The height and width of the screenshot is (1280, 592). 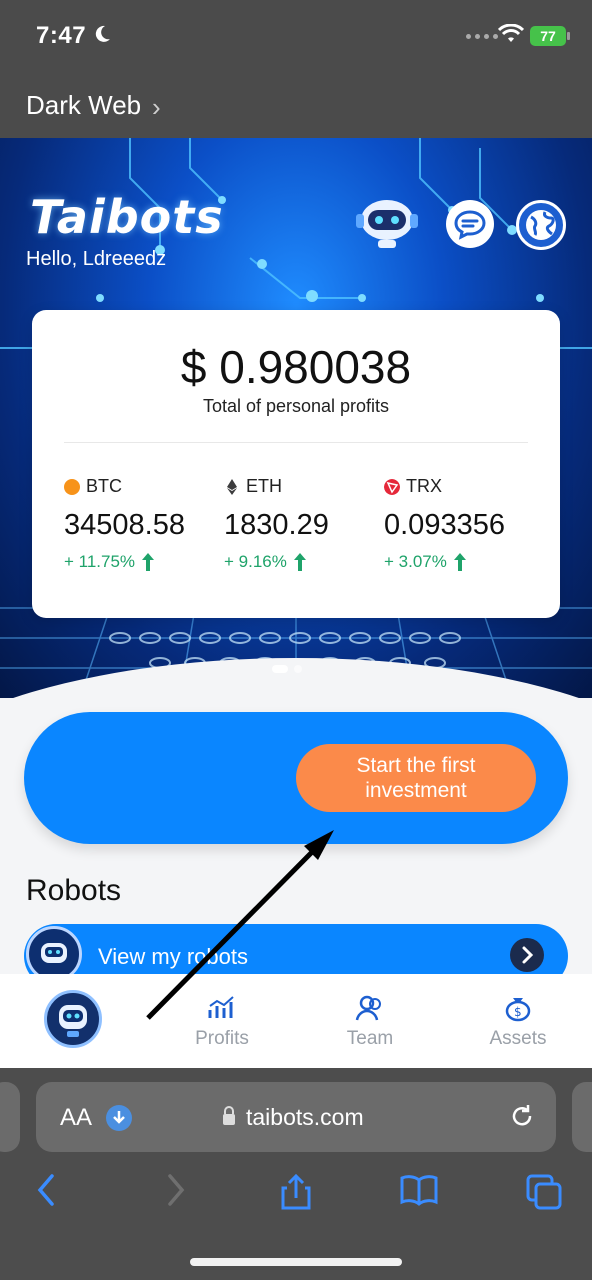 What do you see at coordinates (229, 1115) in the screenshot?
I see `lock-icon` at bounding box center [229, 1115].